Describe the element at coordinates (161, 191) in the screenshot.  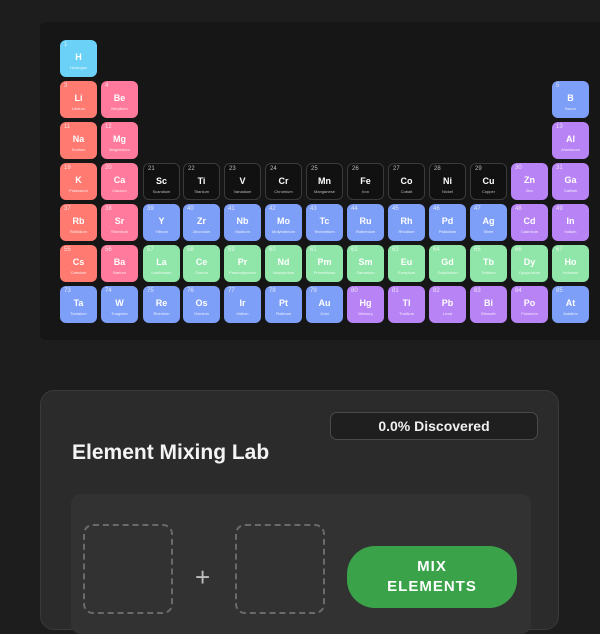
I see `element-name: Scandium` at that location.